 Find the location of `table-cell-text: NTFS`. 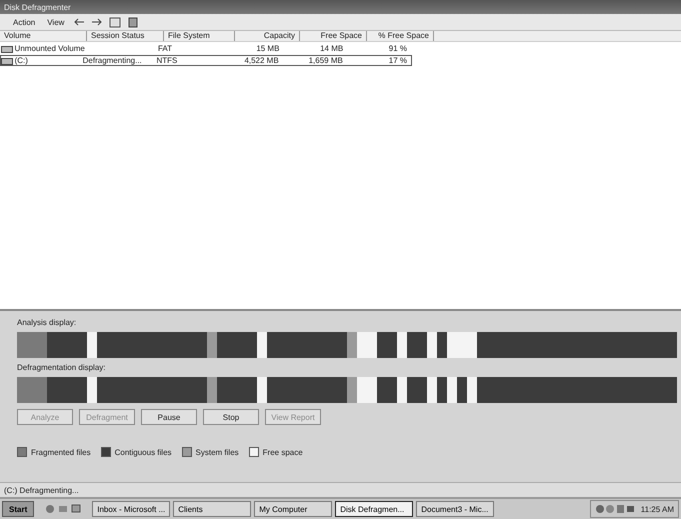

table-cell-text: NTFS is located at coordinates (166, 60).